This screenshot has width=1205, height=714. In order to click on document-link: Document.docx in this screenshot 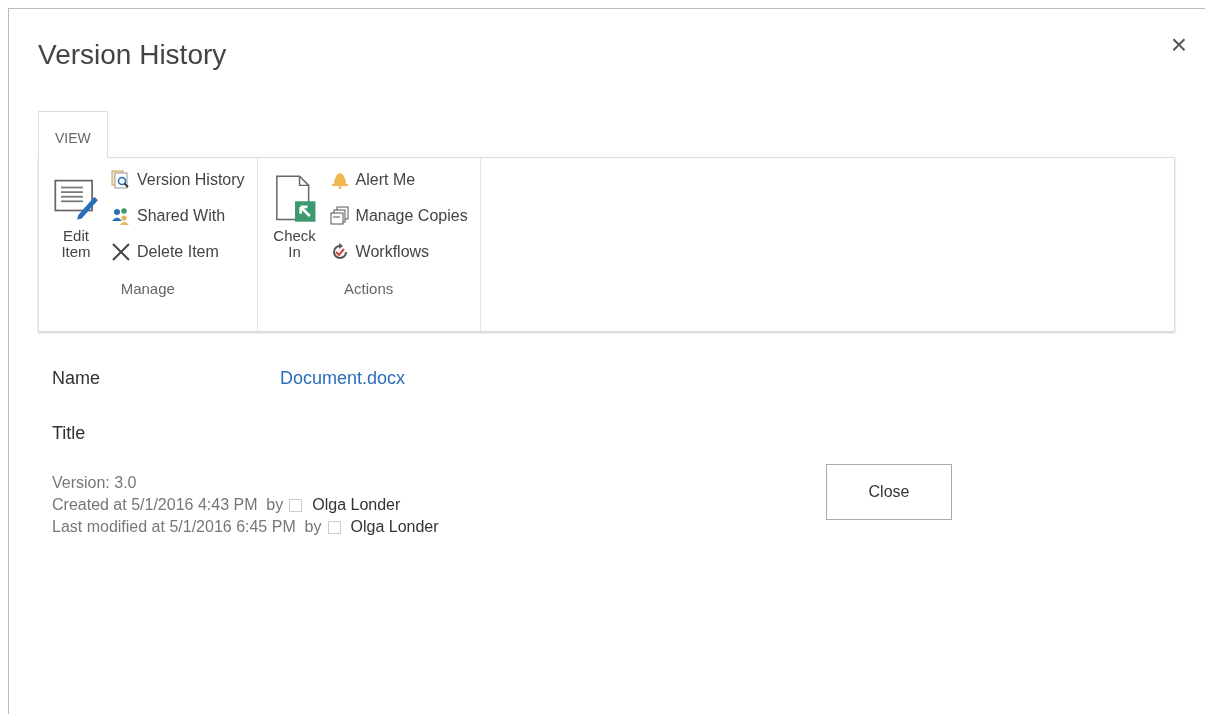, I will do `click(343, 378)`.